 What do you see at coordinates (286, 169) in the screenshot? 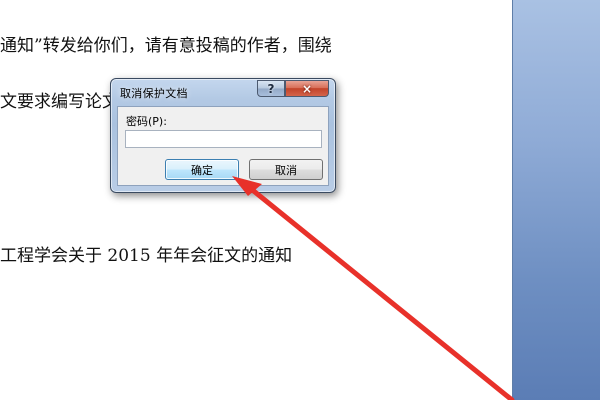
I see `cancel-button: 取消` at bounding box center [286, 169].